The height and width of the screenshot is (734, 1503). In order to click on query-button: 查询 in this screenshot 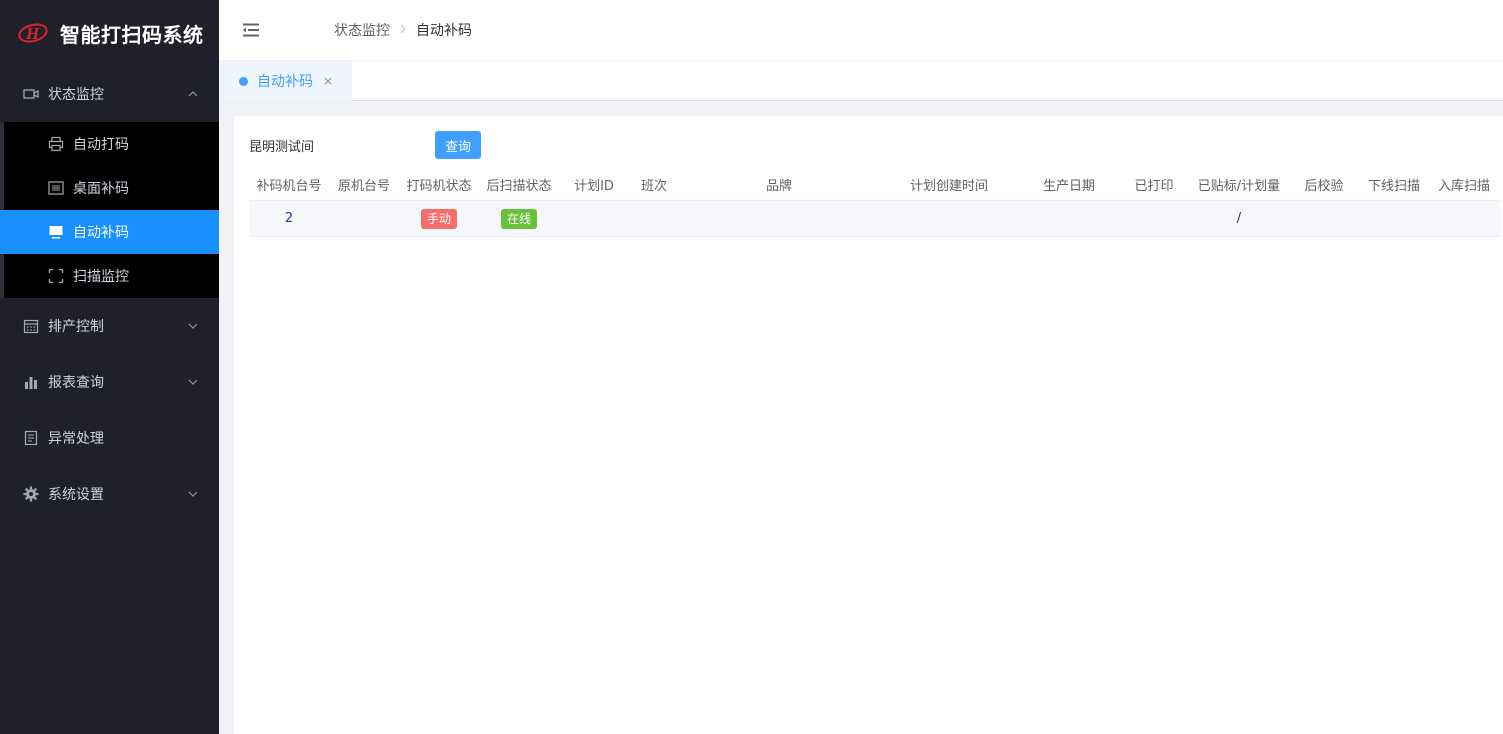, I will do `click(458, 145)`.